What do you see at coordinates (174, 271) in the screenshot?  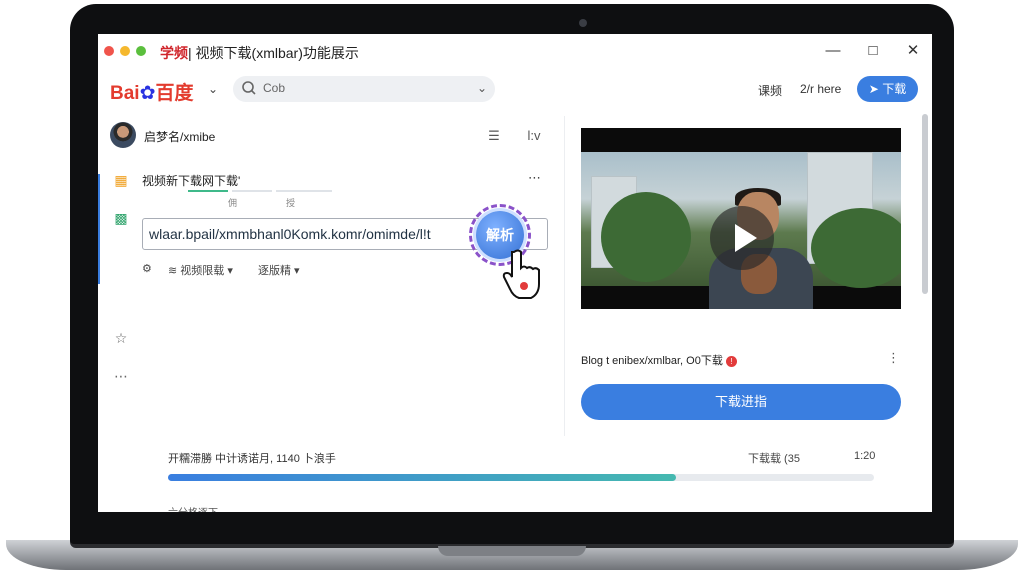 I see `layers-icon: ≋` at bounding box center [174, 271].